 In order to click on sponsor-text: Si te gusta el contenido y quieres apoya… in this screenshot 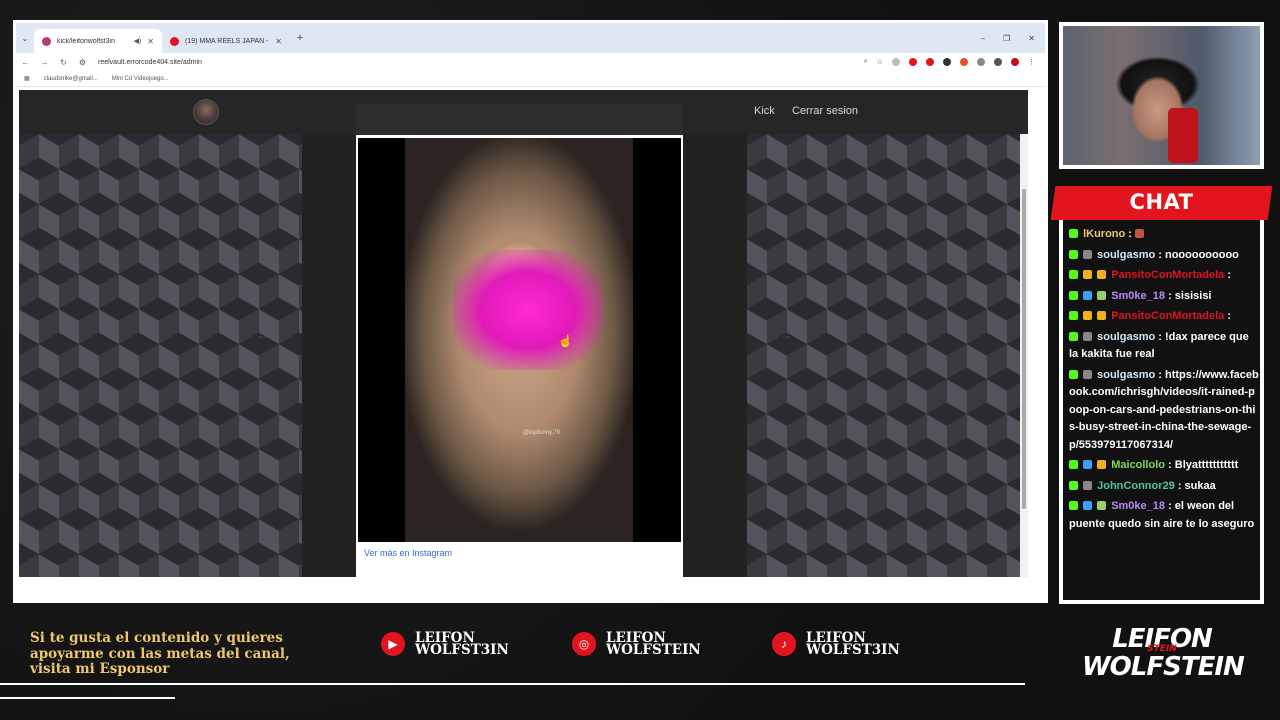, I will do `click(160, 653)`.